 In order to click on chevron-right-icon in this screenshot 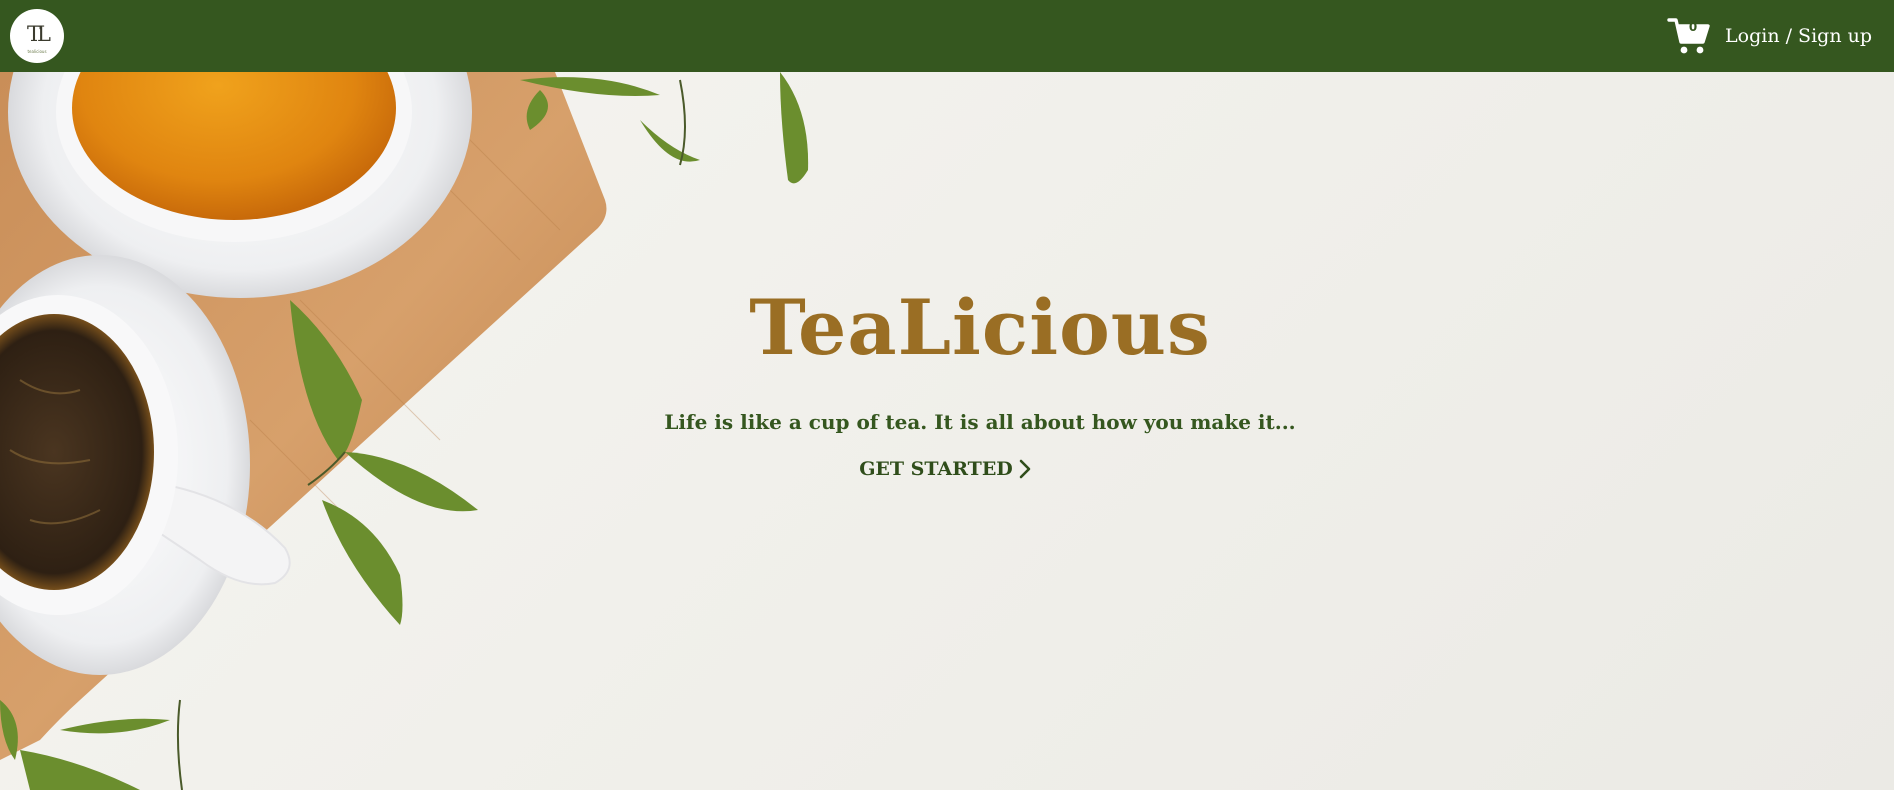, I will do `click(1025, 469)`.